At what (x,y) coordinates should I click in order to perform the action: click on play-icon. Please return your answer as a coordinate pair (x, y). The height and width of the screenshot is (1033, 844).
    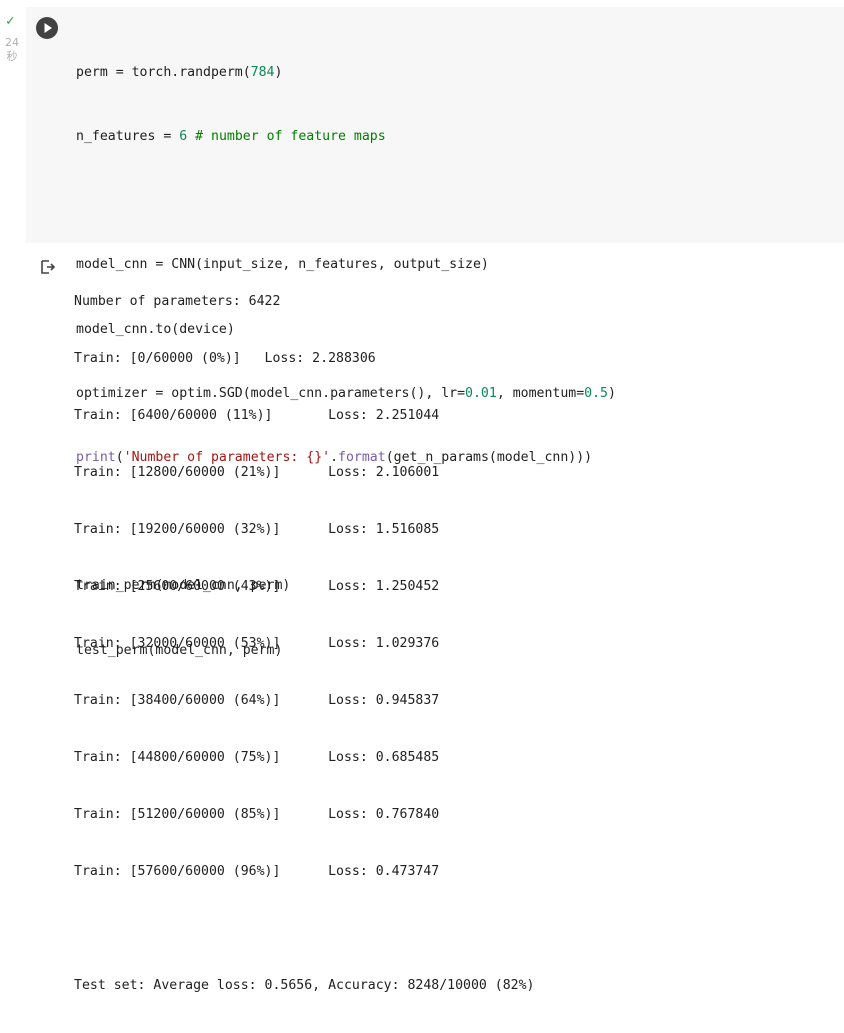
    Looking at the image, I should click on (48, 28).